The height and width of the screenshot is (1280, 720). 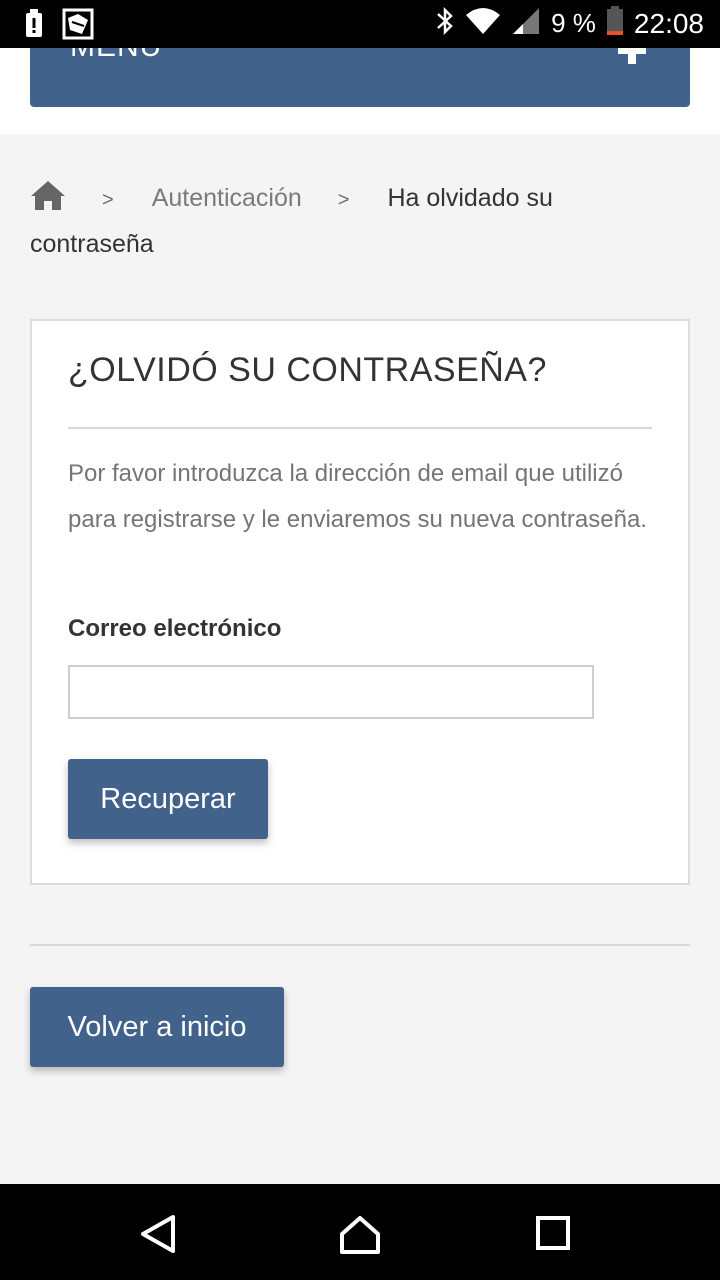 What do you see at coordinates (445, 23) in the screenshot?
I see `bluetooth-icon` at bounding box center [445, 23].